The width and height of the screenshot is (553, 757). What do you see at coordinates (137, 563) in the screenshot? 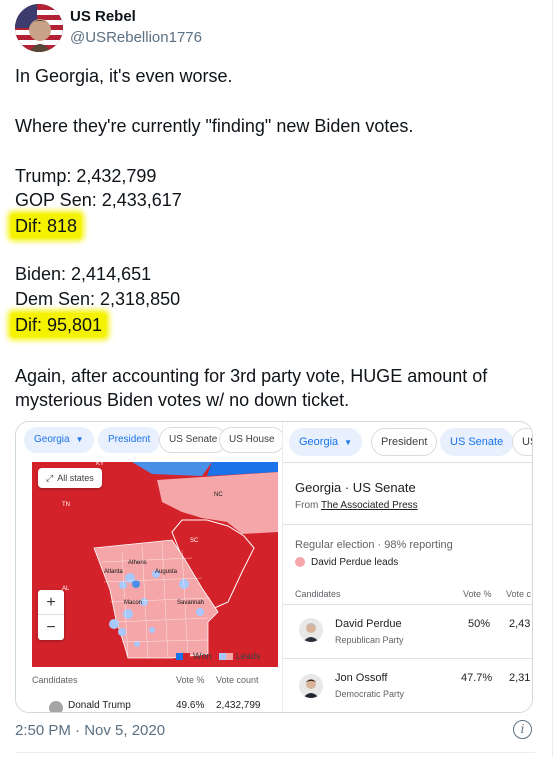
I see `map-label: Athens` at bounding box center [137, 563].